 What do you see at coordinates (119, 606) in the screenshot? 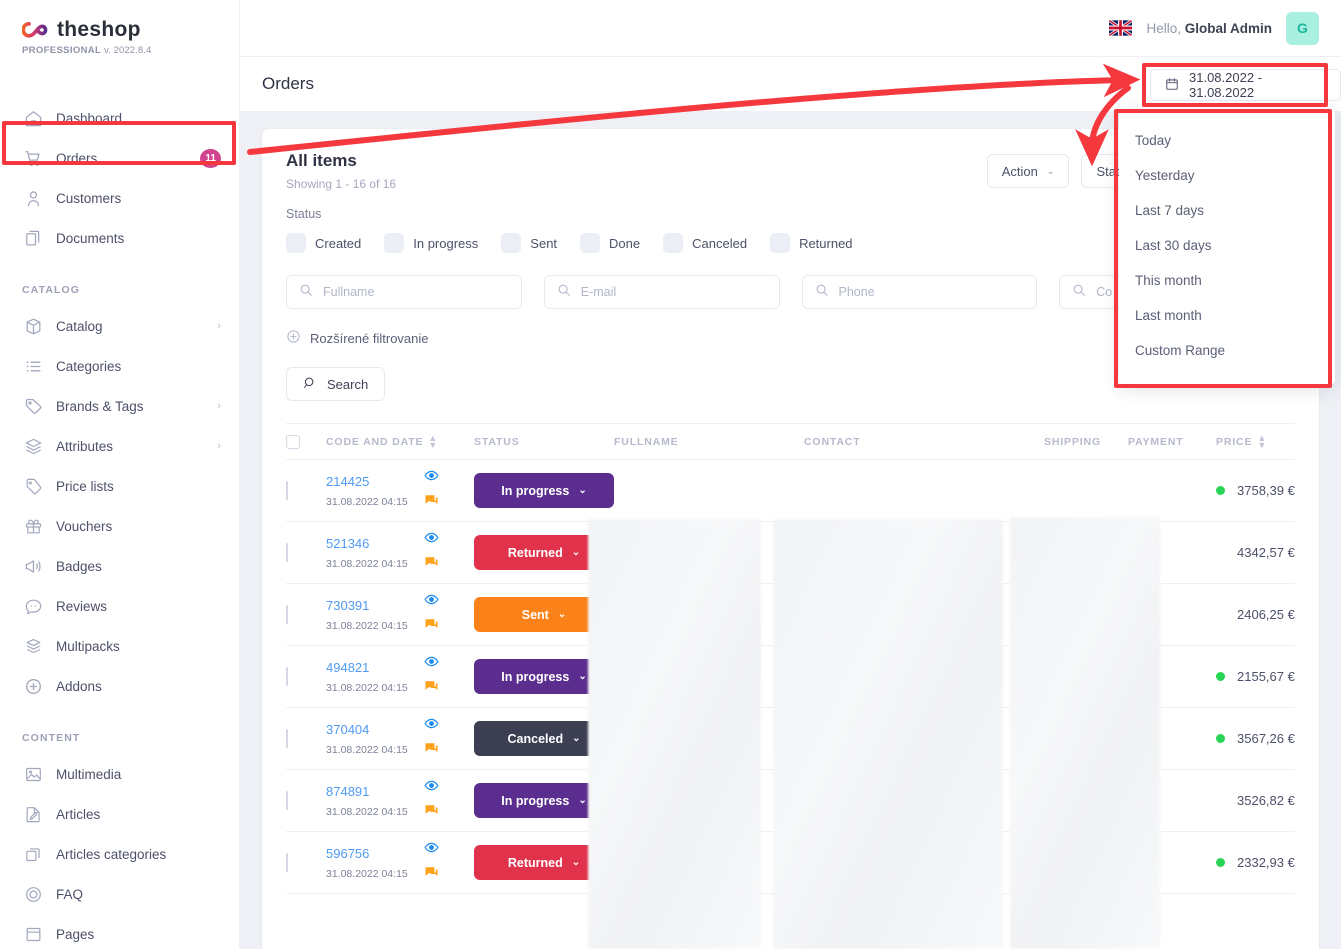
I see `sidebar-item-reviews: Reviews` at bounding box center [119, 606].